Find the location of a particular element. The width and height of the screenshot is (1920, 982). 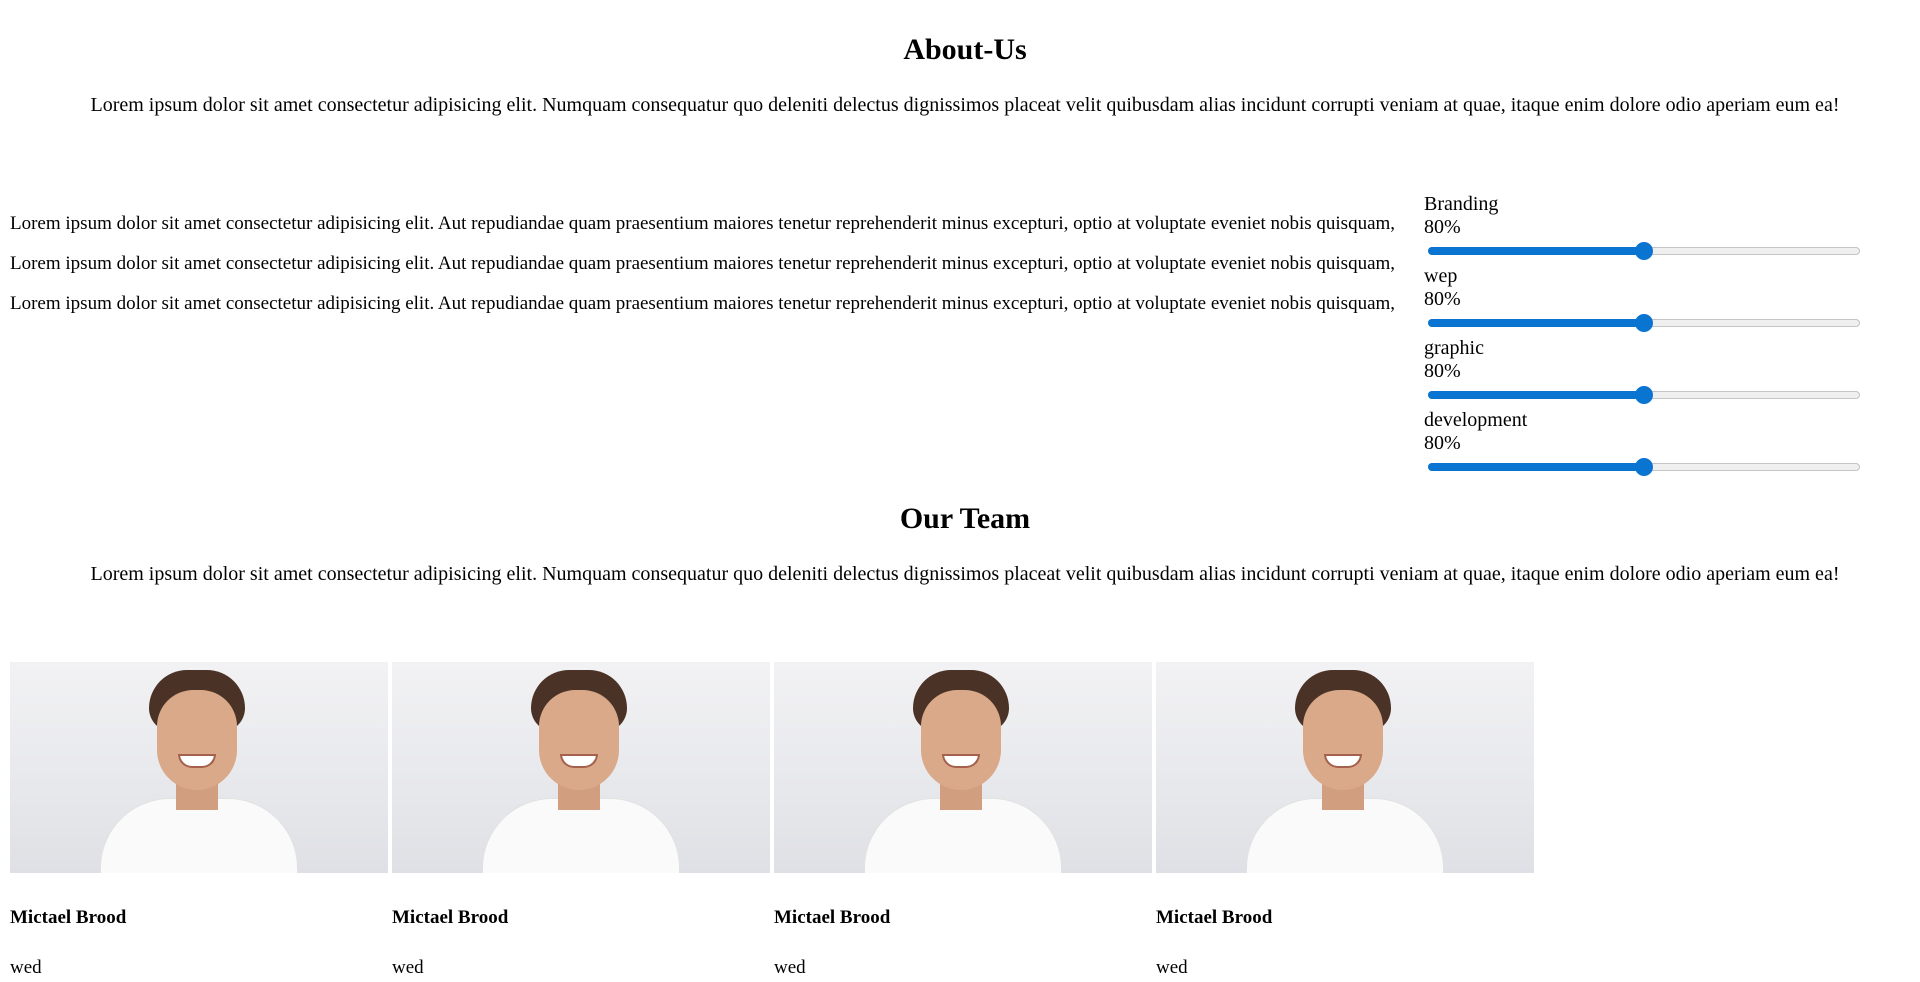

skill-label: development is located at coordinates (1476, 420).